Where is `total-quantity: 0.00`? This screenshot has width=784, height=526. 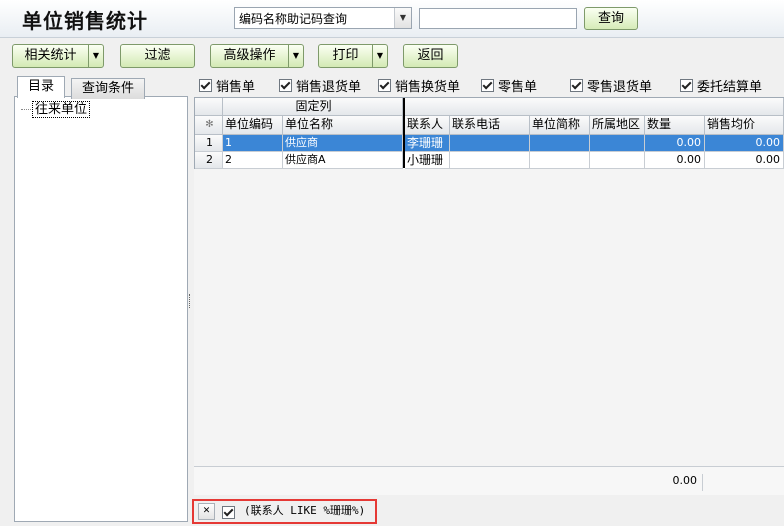
total-quantity: 0.00 is located at coordinates (674, 482).